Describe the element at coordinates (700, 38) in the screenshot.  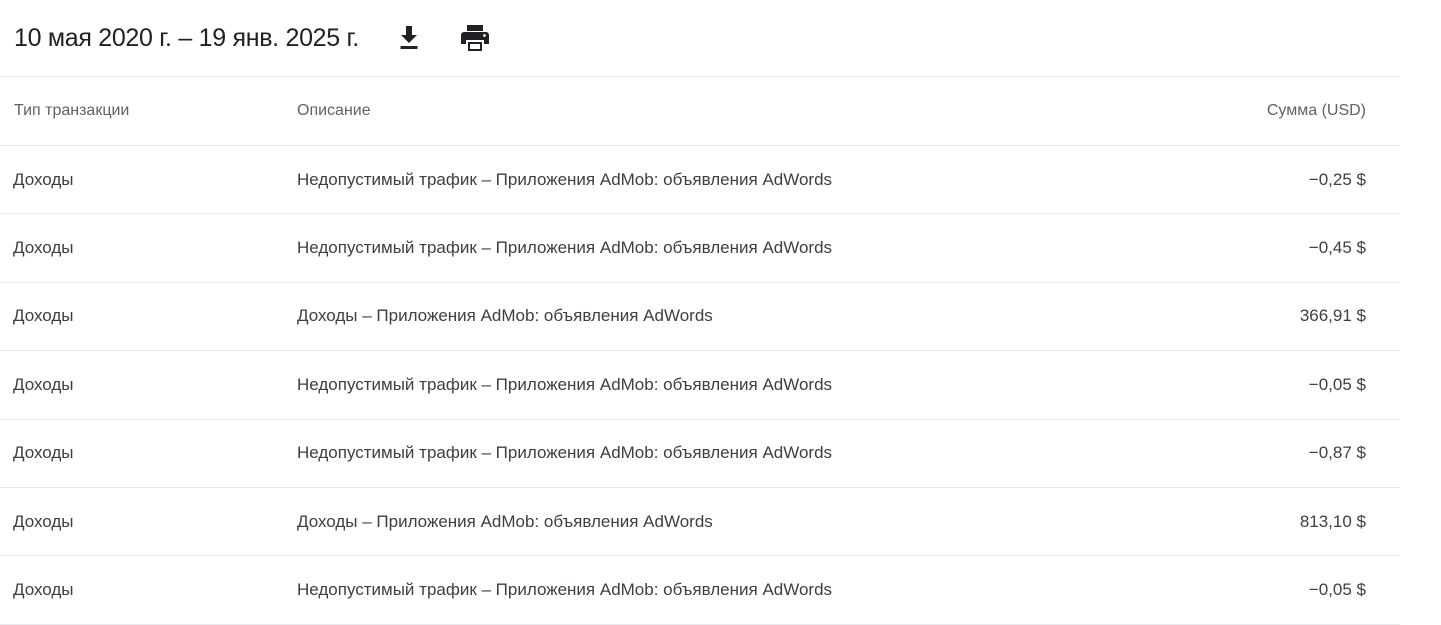
I see `report-header: 10 мая 2020 г. – 19 янв. 2025 г.` at that location.